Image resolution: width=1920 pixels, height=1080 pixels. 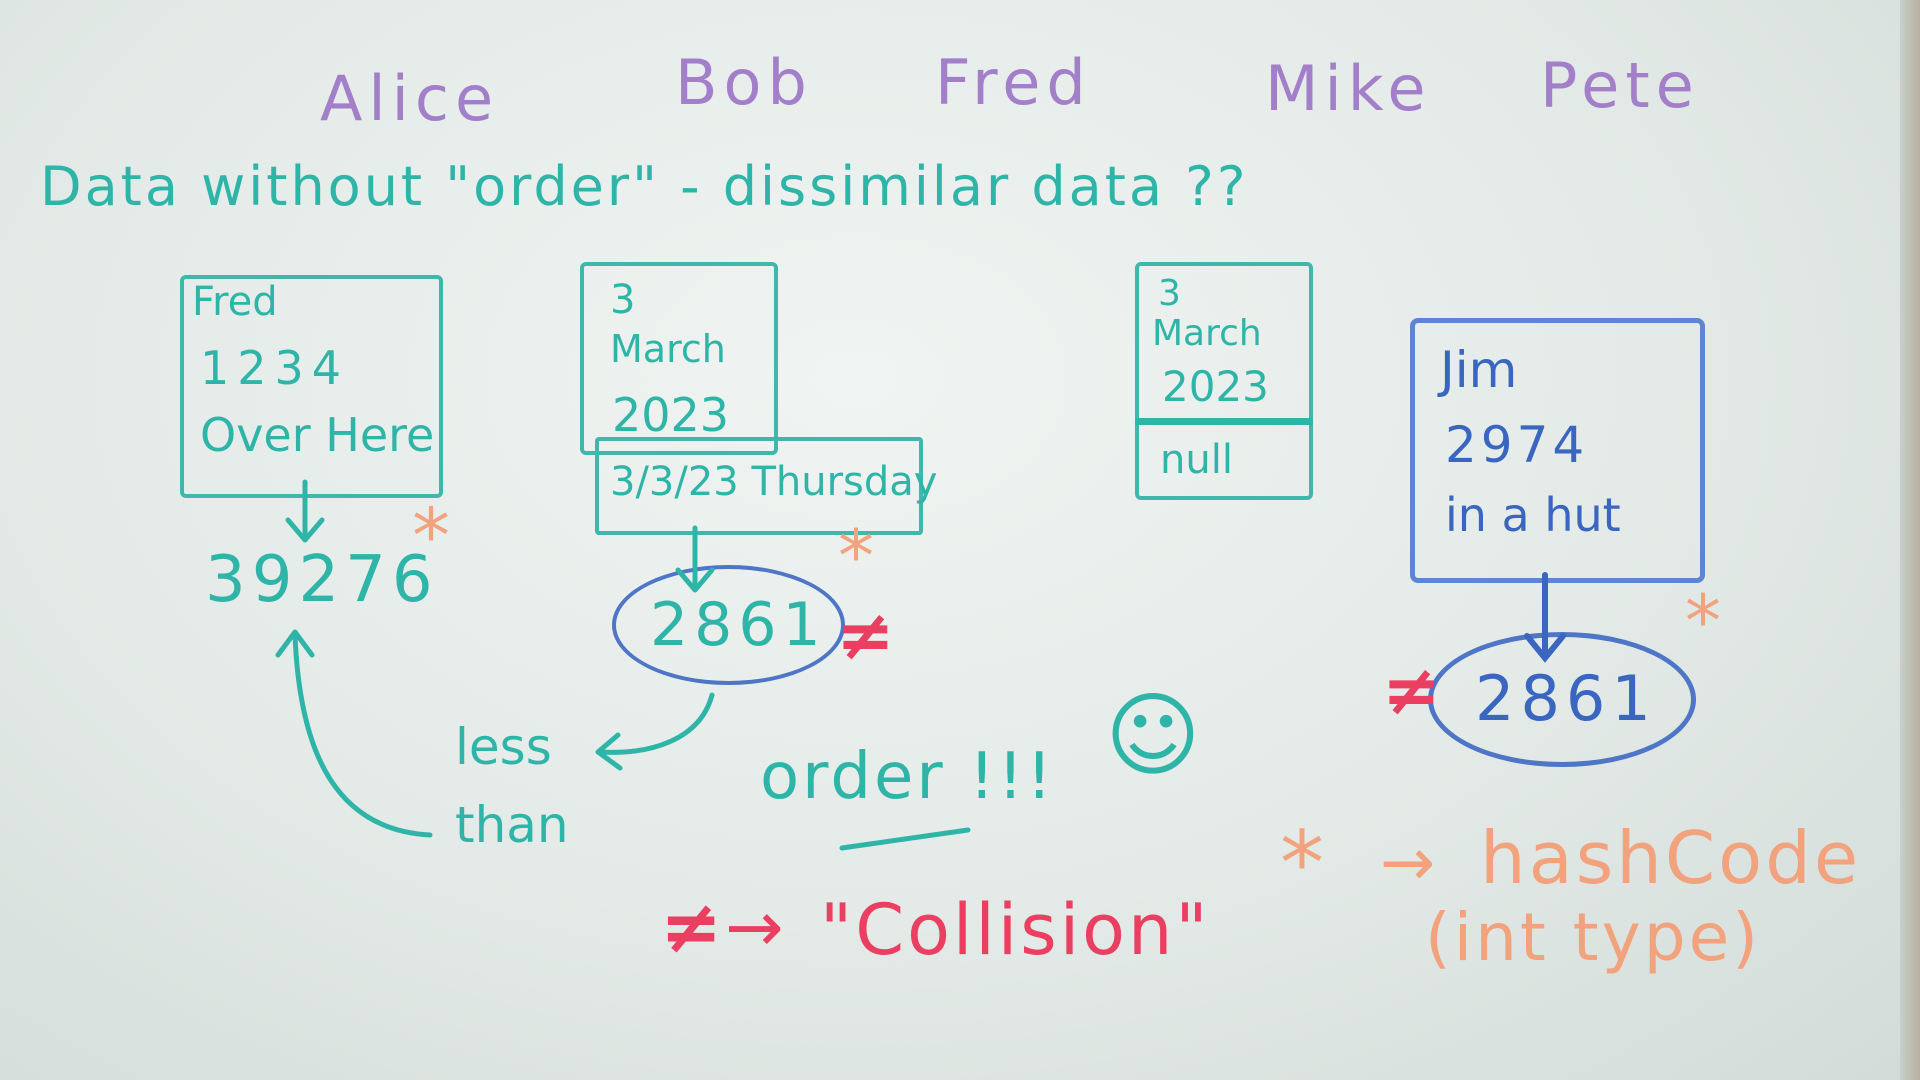 I want to click on arrow-fred-to-hash, so click(x=305, y=511).